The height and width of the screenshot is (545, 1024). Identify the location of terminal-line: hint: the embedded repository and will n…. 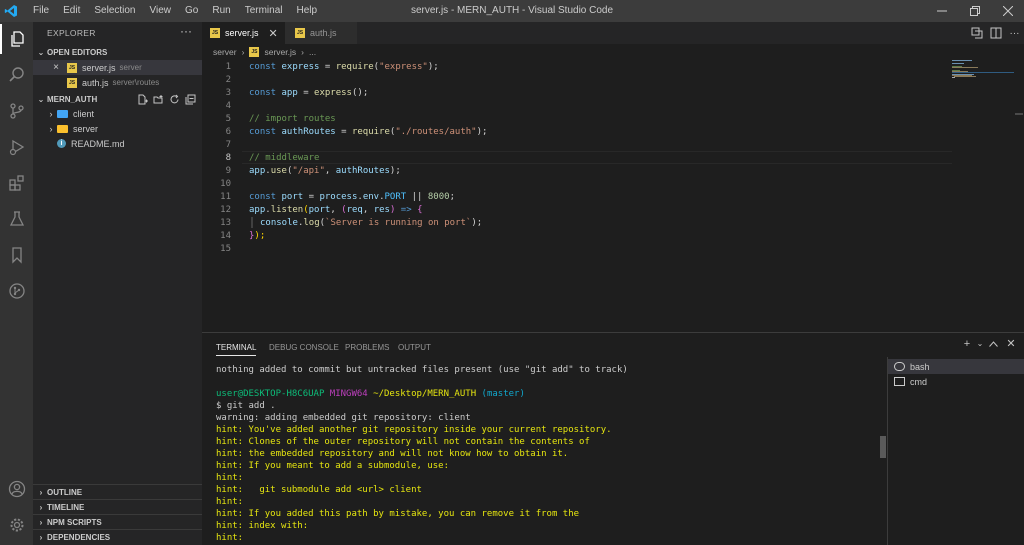
(392, 454).